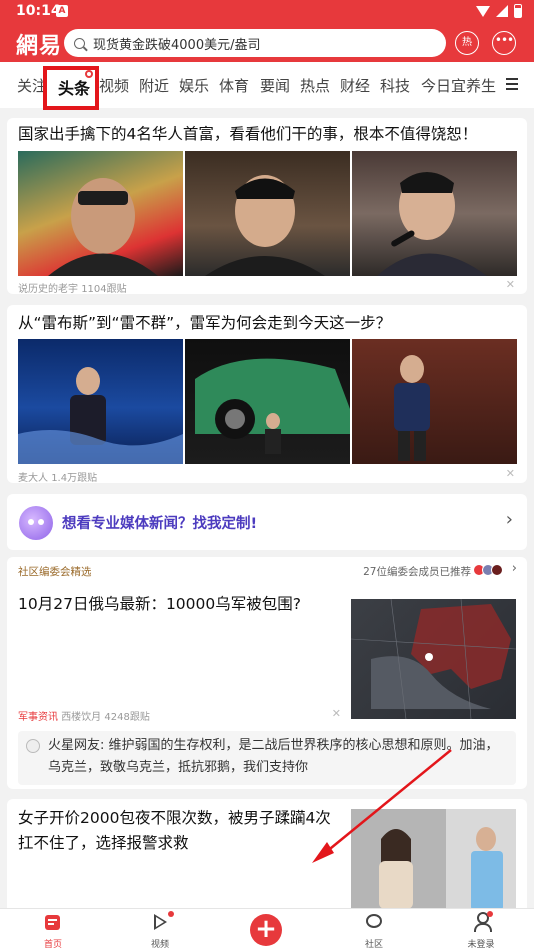 This screenshot has width=534, height=949. I want to click on signal-icon, so click(502, 11).